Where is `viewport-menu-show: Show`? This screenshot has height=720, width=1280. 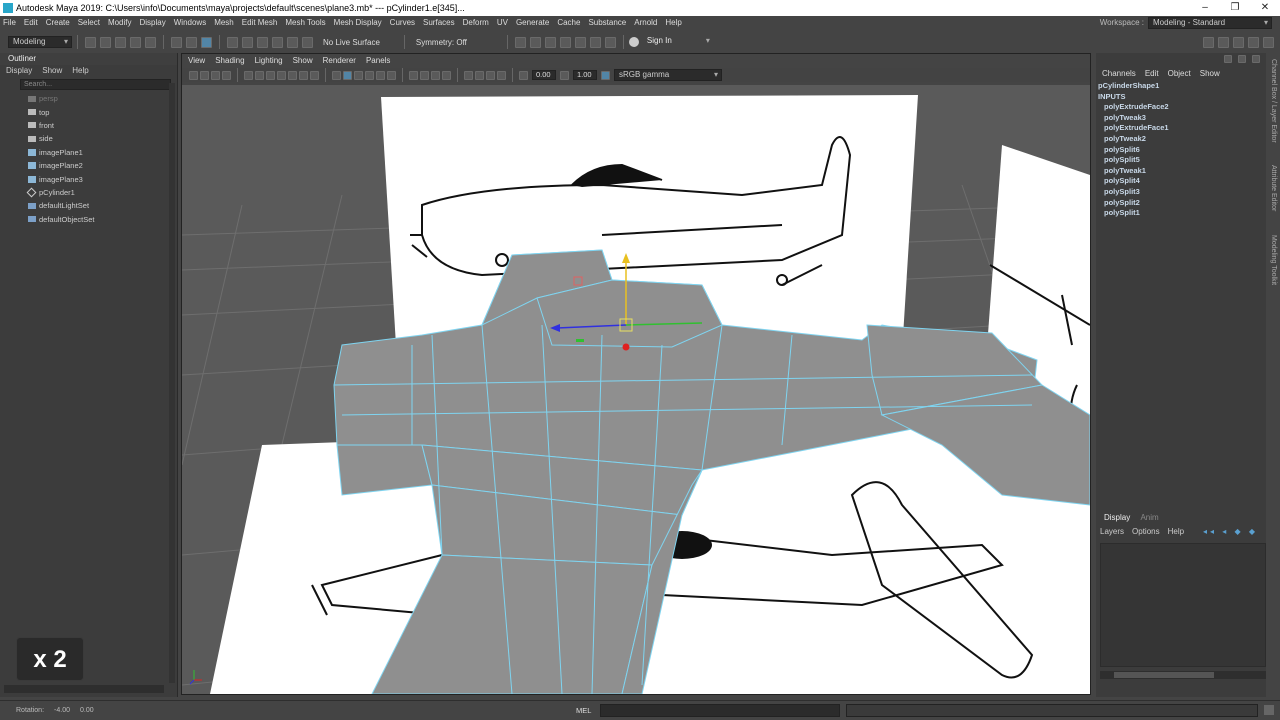 viewport-menu-show: Show is located at coordinates (303, 60).